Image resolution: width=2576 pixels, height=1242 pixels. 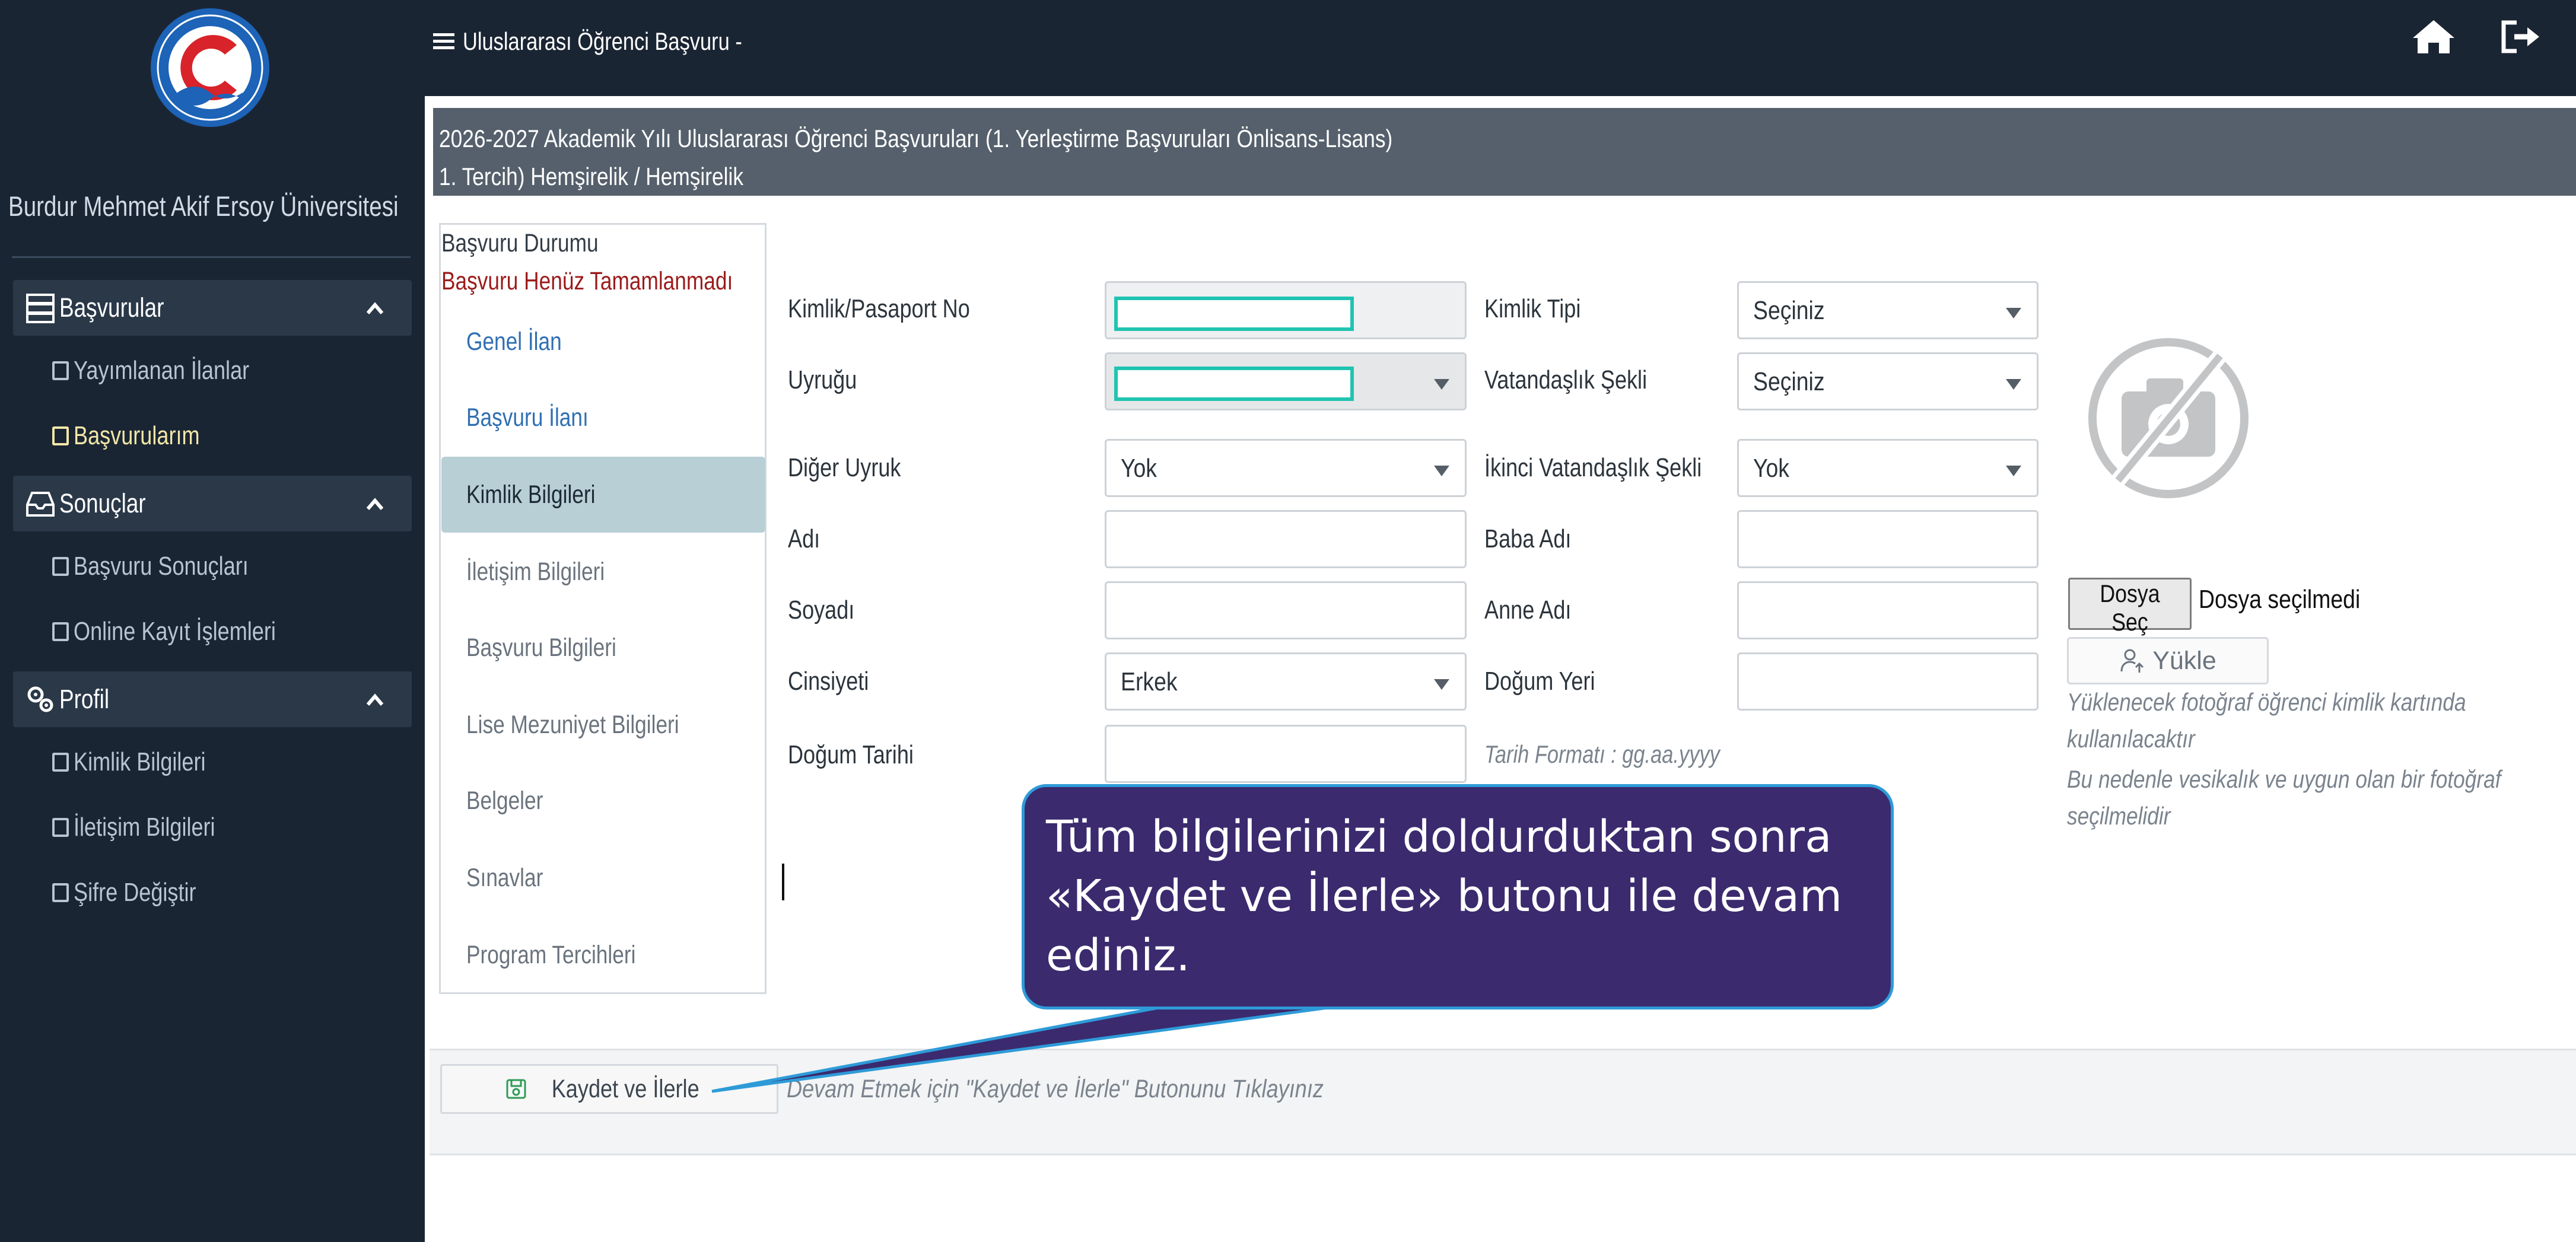 What do you see at coordinates (1532, 308) in the screenshot?
I see `kimlik-tipi-label: Kimlik Tipi` at bounding box center [1532, 308].